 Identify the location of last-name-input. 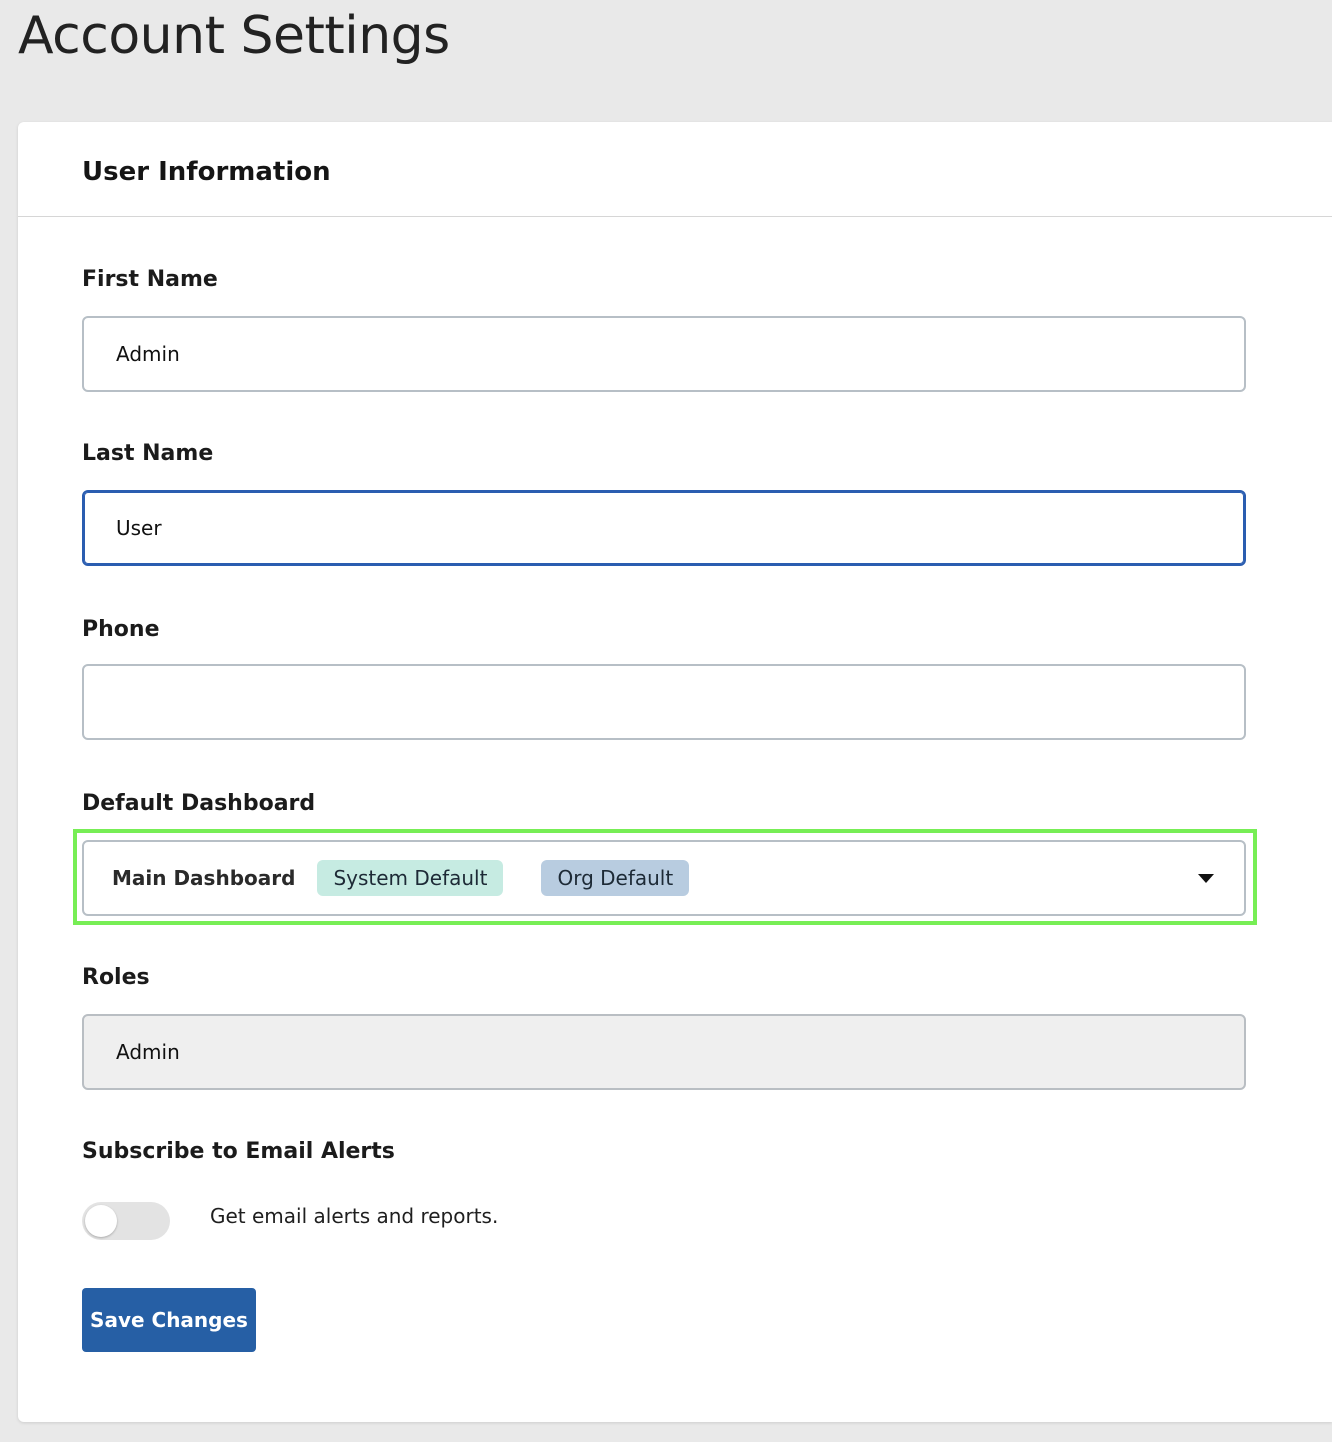
(664, 528).